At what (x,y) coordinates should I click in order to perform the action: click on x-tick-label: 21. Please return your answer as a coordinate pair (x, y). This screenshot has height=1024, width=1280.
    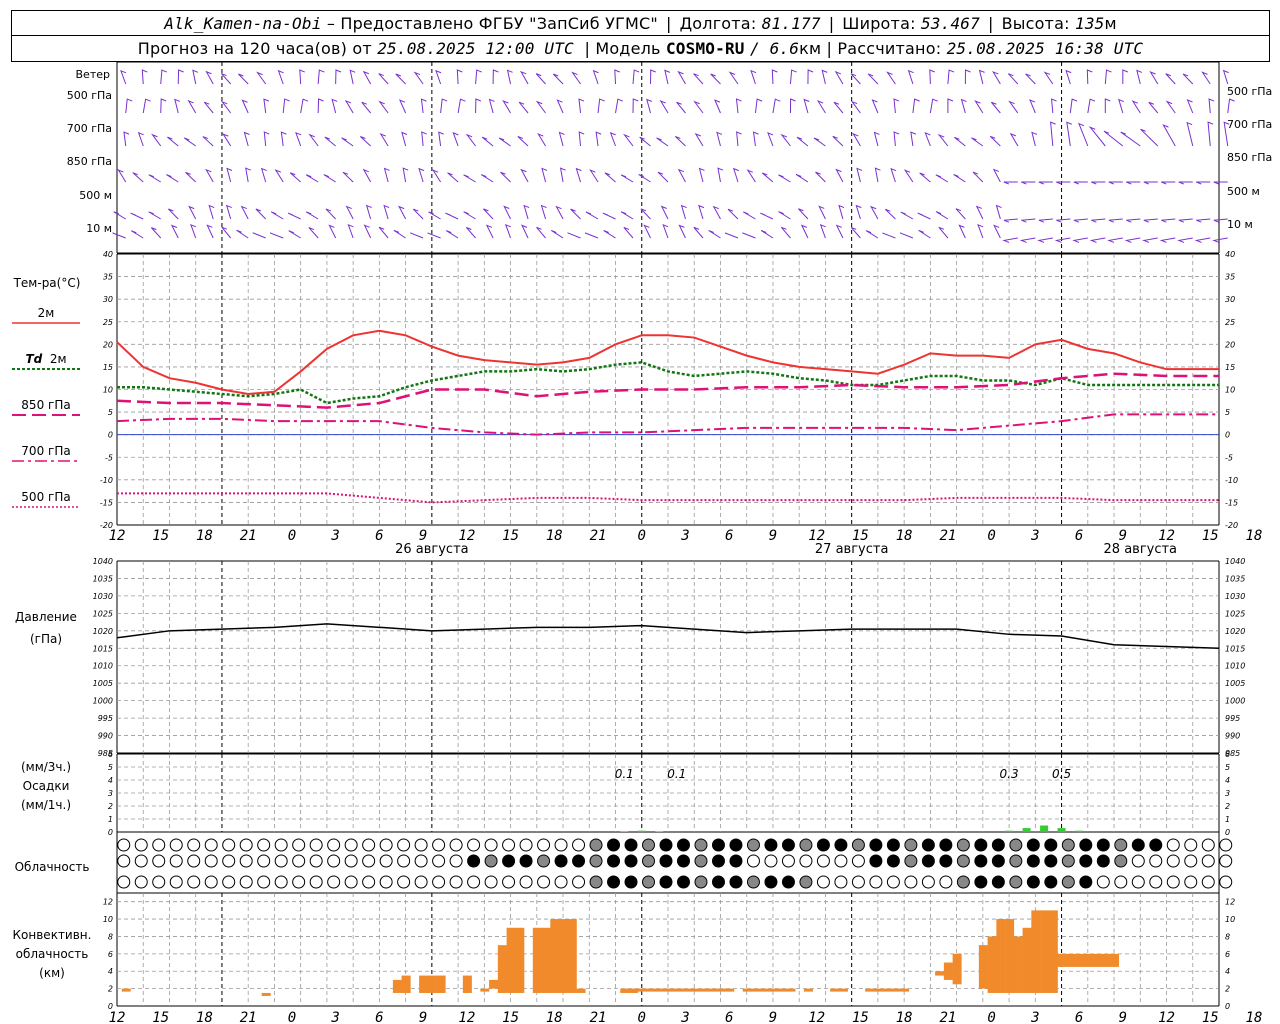
    Looking at the image, I should click on (947, 536).